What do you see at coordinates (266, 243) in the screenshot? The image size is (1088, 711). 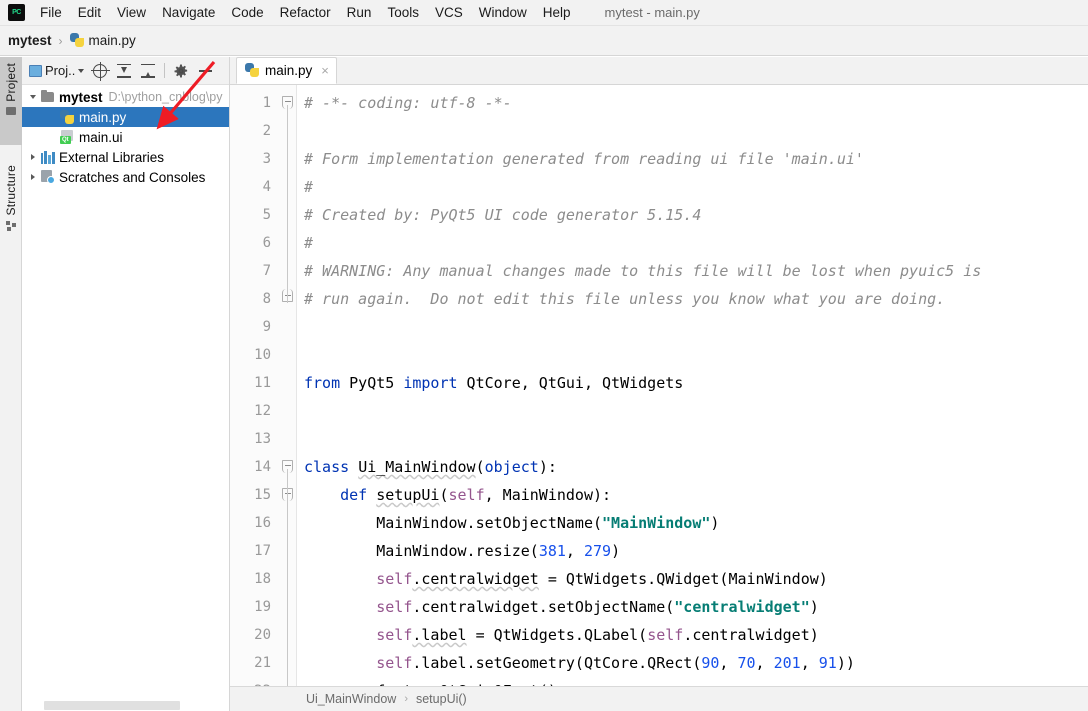 I see `line-number: 6` at bounding box center [266, 243].